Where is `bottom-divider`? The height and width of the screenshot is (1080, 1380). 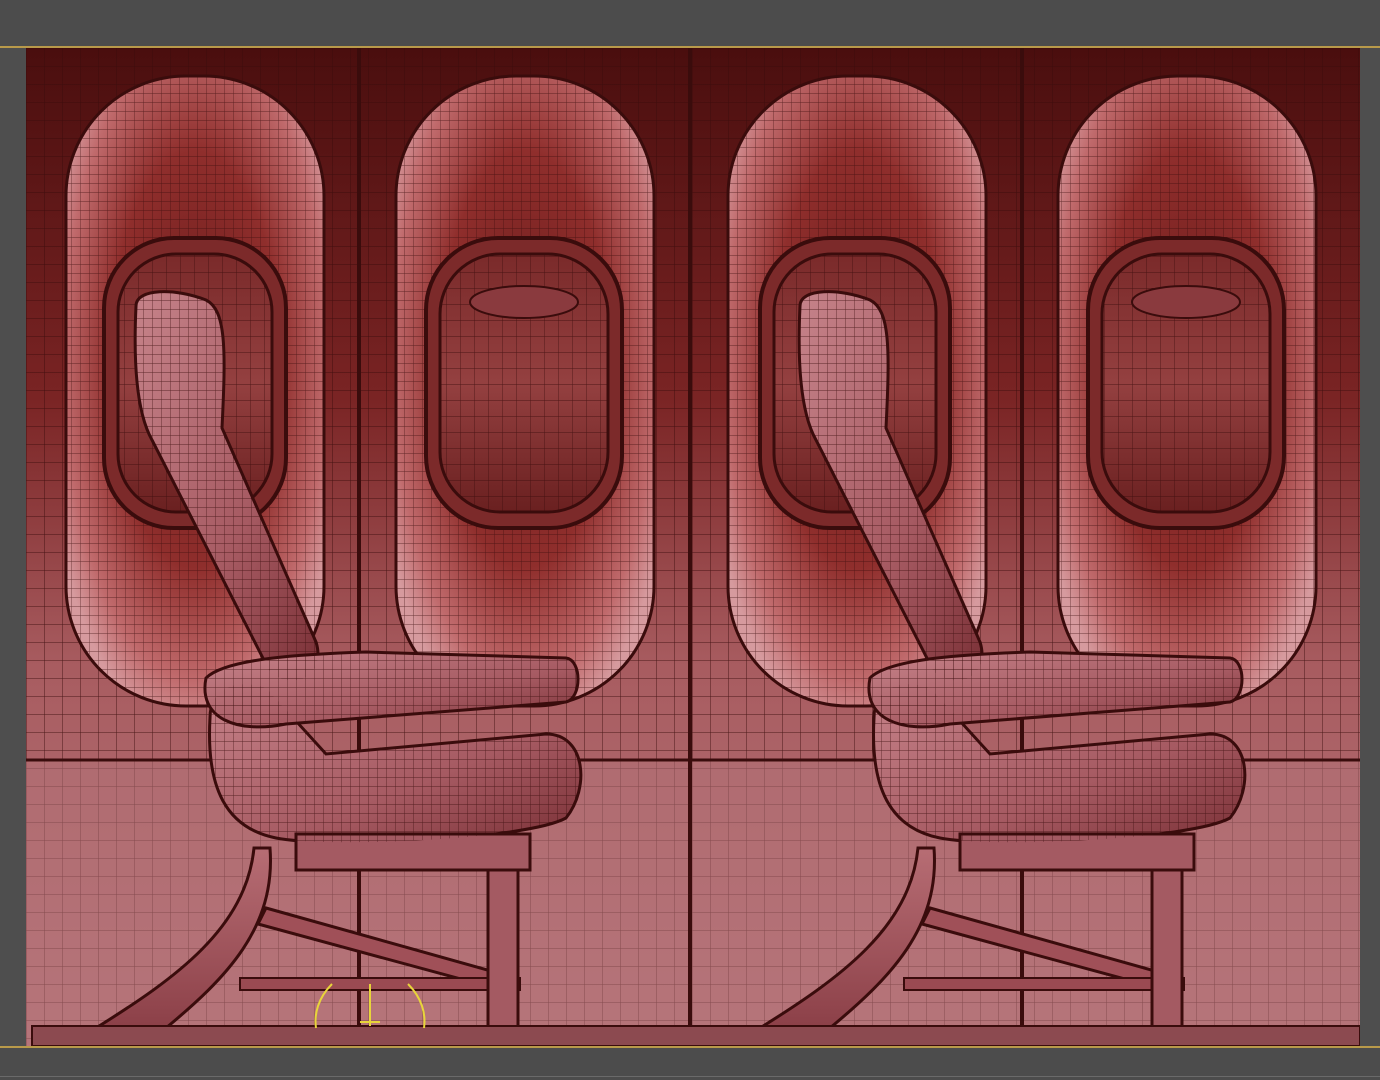 bottom-divider is located at coordinates (690, 1076).